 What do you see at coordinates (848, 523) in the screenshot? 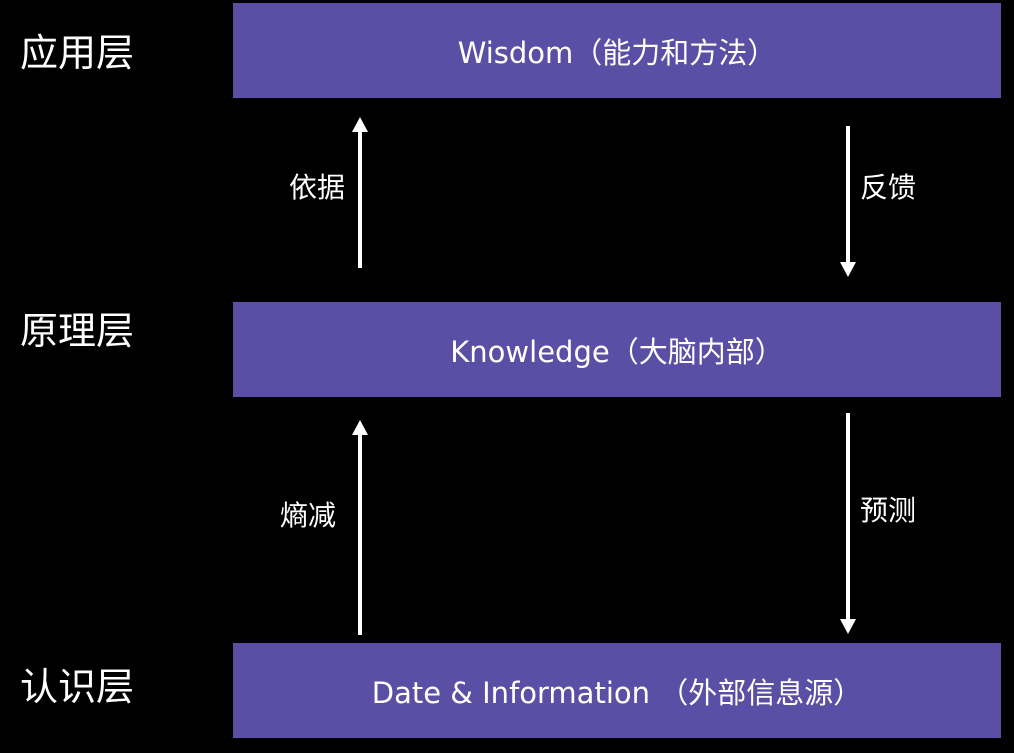
I see `arrow-down-prediction` at bounding box center [848, 523].